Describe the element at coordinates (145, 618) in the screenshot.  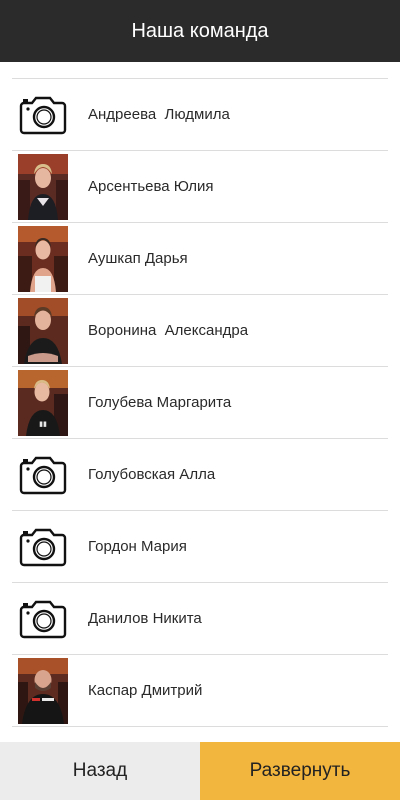
I see `member-name: Данилов Никита` at that location.